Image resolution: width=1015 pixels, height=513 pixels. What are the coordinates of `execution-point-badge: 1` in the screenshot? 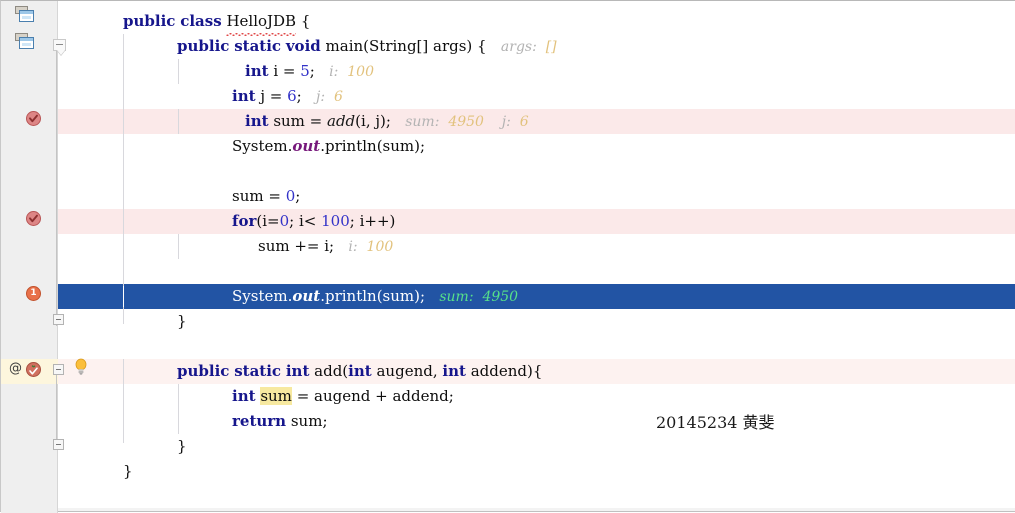 It's located at (33, 293).